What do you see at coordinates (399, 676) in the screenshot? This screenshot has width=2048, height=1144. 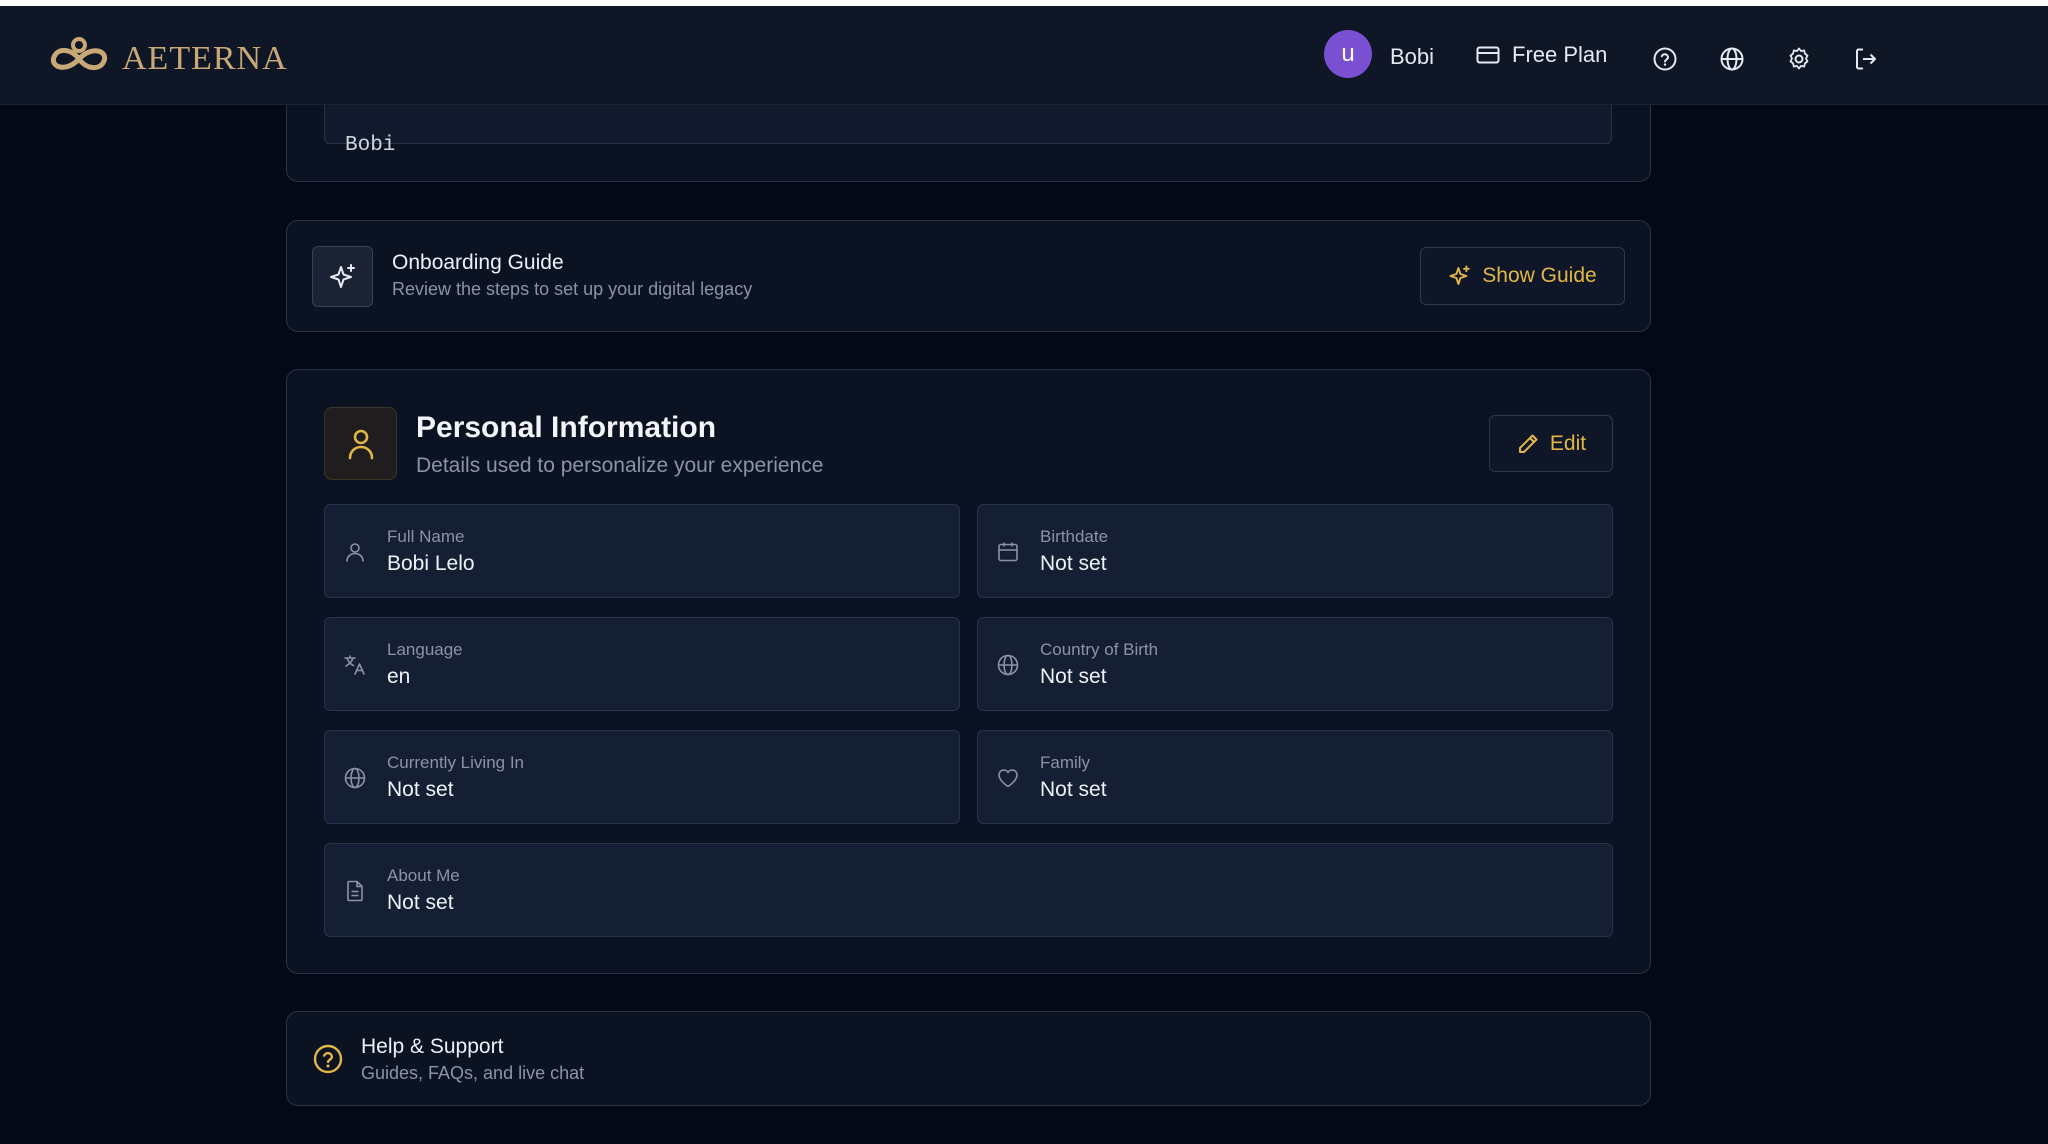 I see `field-value: en` at bounding box center [399, 676].